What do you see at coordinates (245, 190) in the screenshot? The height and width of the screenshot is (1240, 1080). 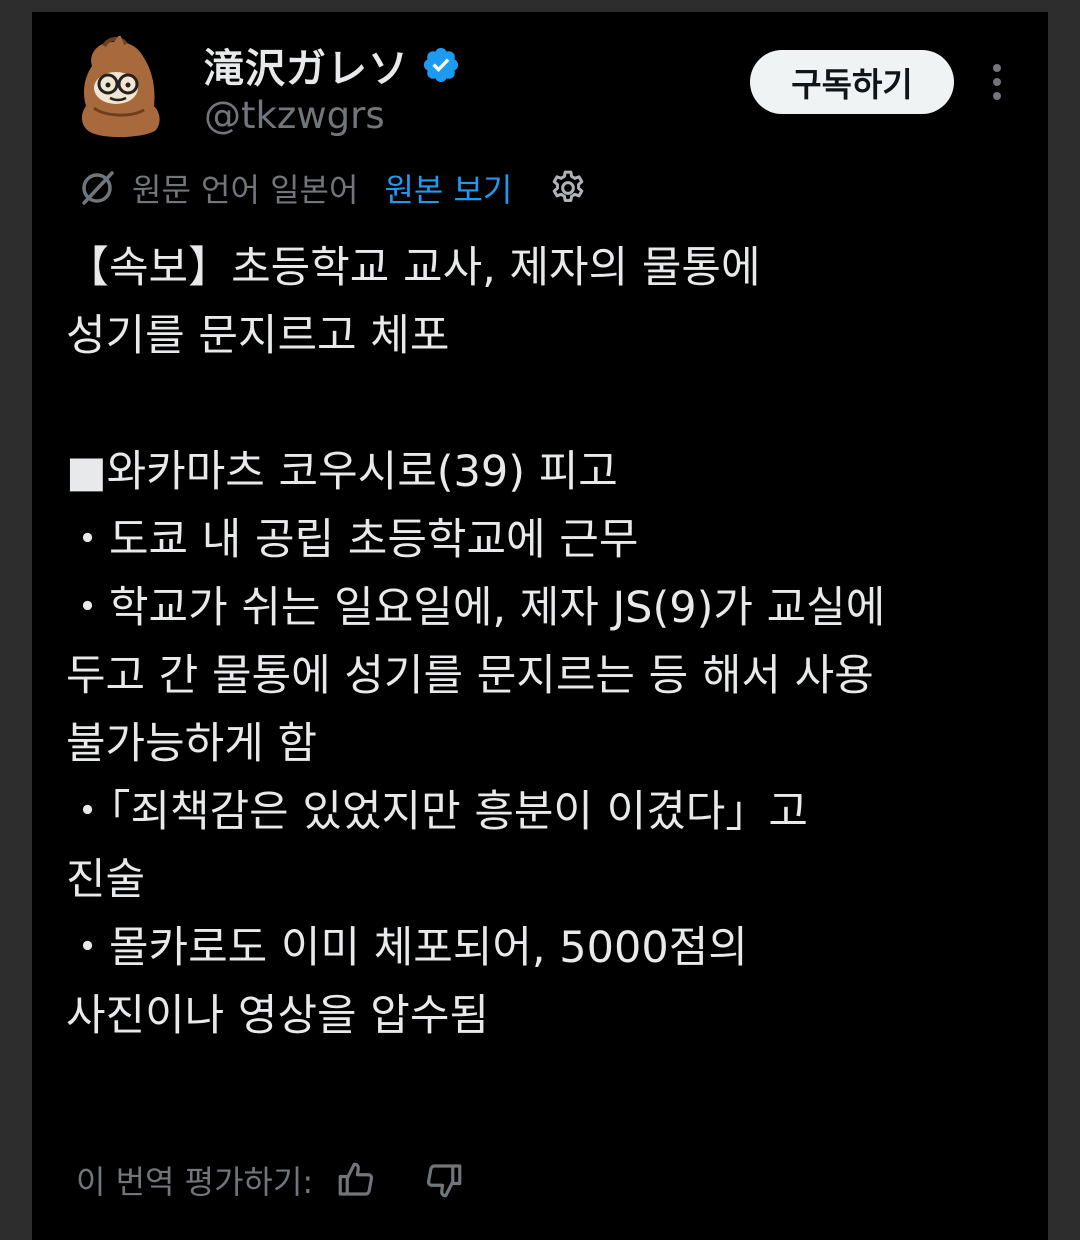 I see `source-language-label: 원문 언어 일본어` at bounding box center [245, 190].